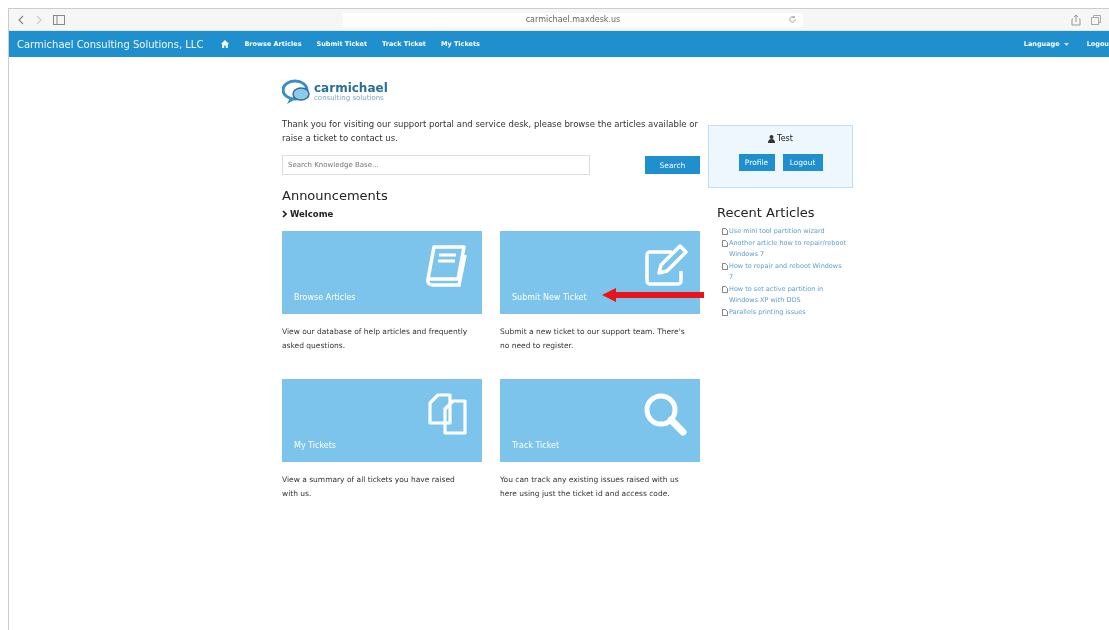 This screenshot has height=630, width=1109. Describe the element at coordinates (21, 19) in the screenshot. I see `back-icon` at that location.